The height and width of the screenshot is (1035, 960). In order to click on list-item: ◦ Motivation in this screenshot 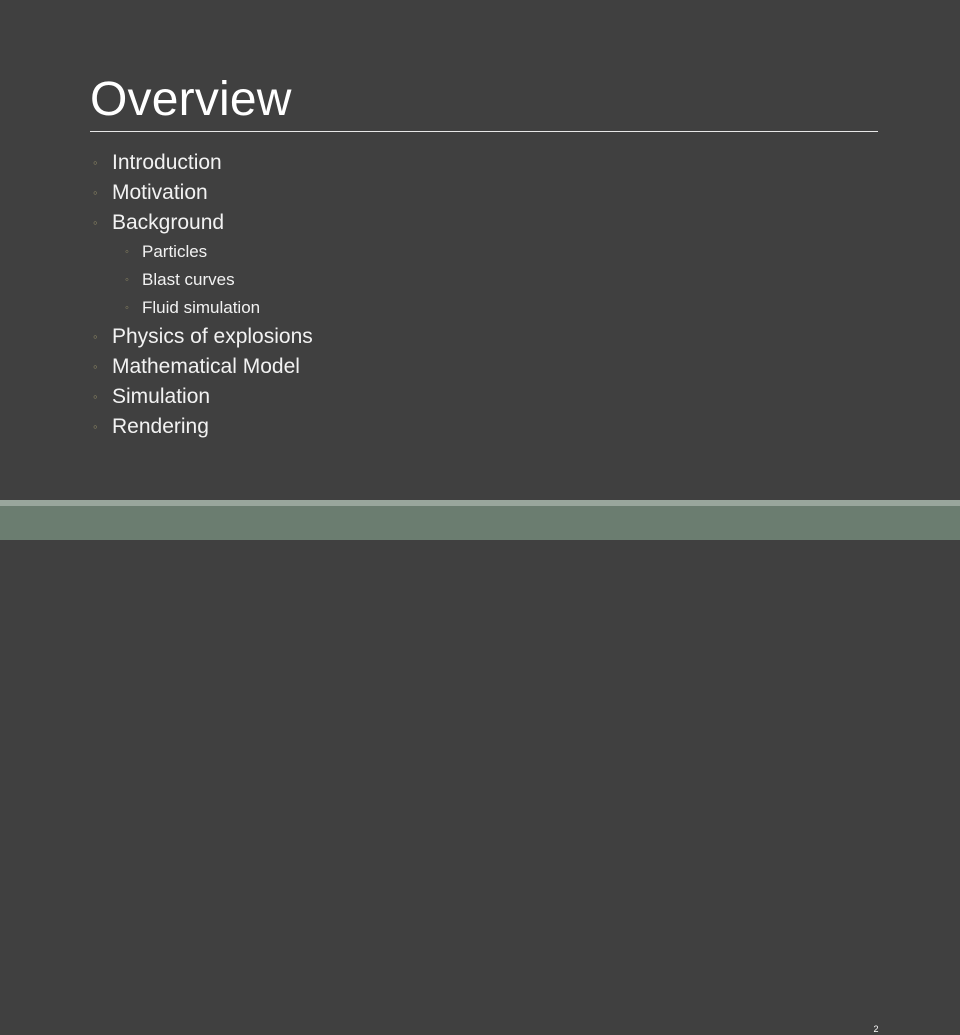, I will do `click(485, 193)`.